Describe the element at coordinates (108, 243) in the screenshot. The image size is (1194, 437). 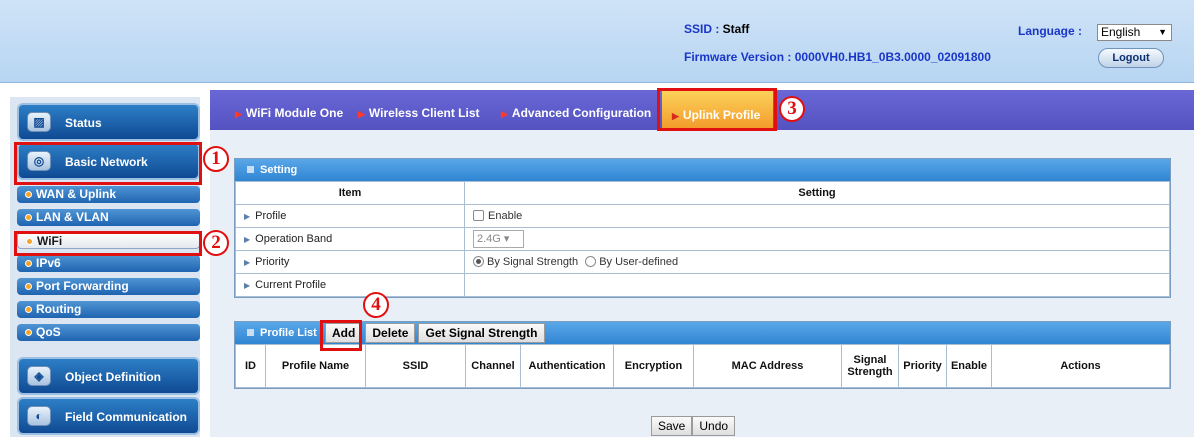
I see `annotation-box-wifi` at that location.